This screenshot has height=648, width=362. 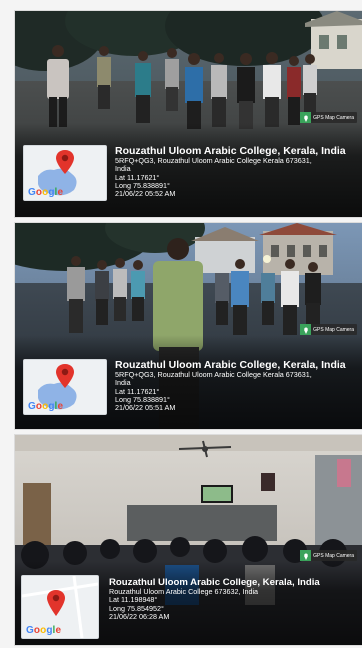 I want to click on datetime: 21/06/22 05:51 AM, so click(x=145, y=408).